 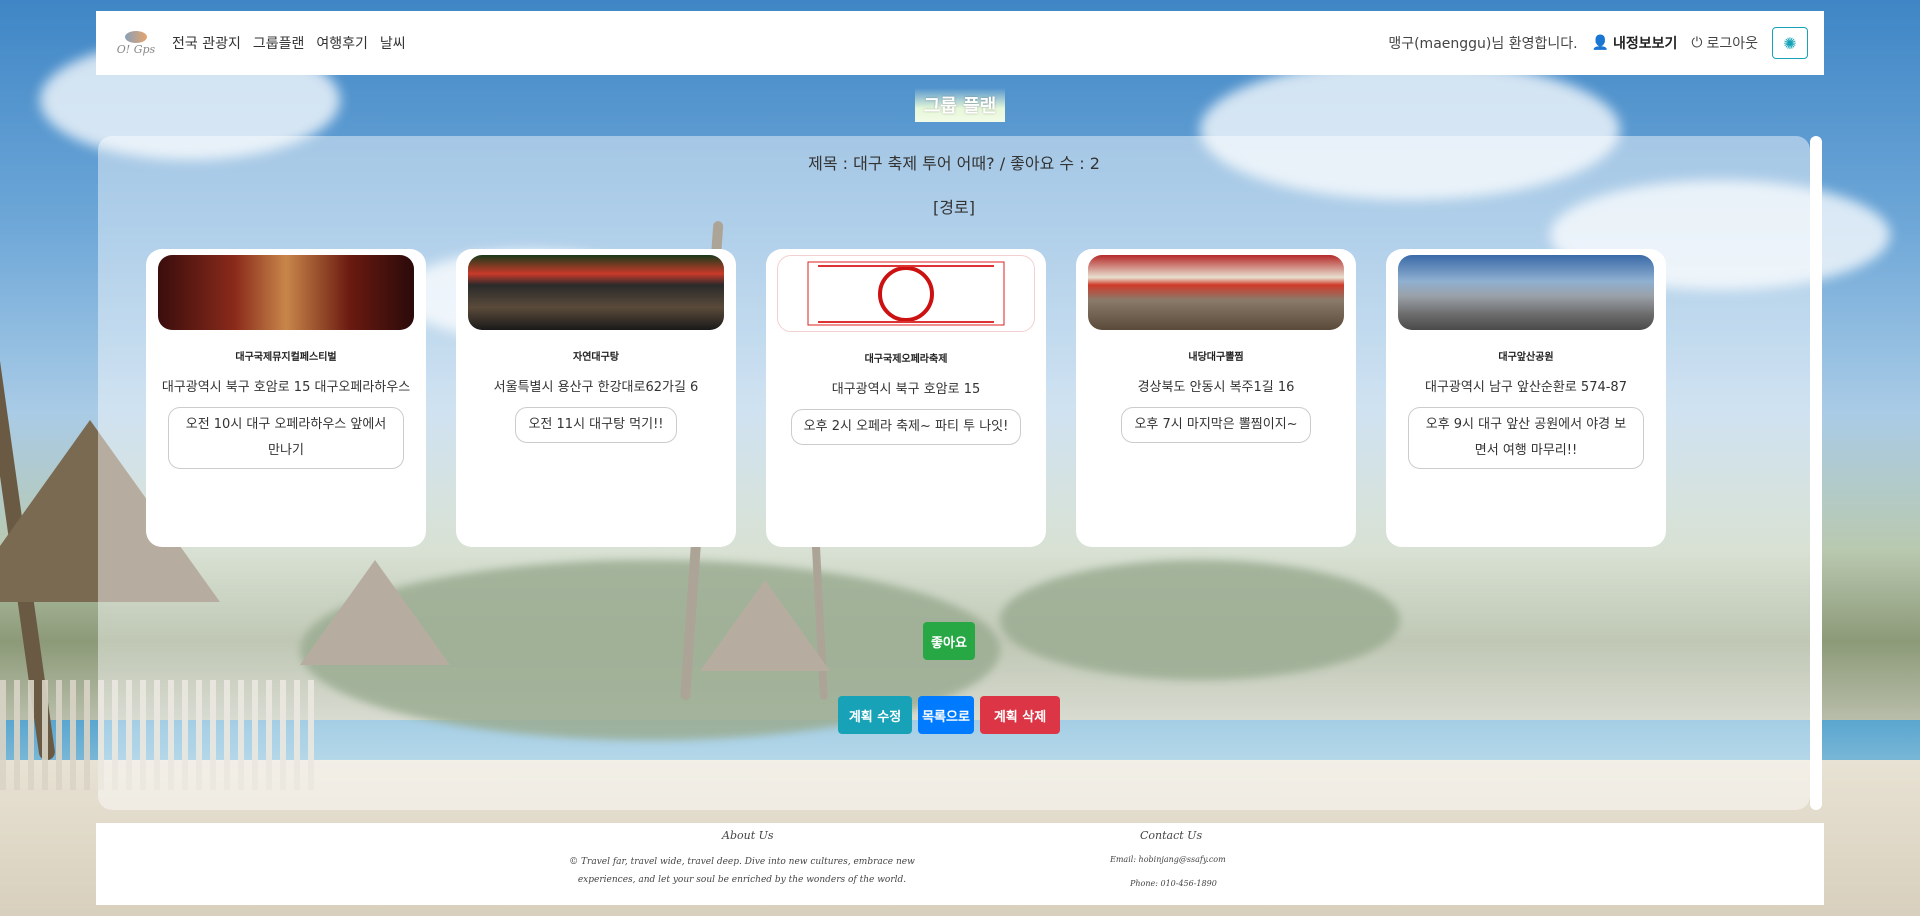 What do you see at coordinates (279, 43) in the screenshot?
I see `nav-link-group-plan: 그룹플랜` at bounding box center [279, 43].